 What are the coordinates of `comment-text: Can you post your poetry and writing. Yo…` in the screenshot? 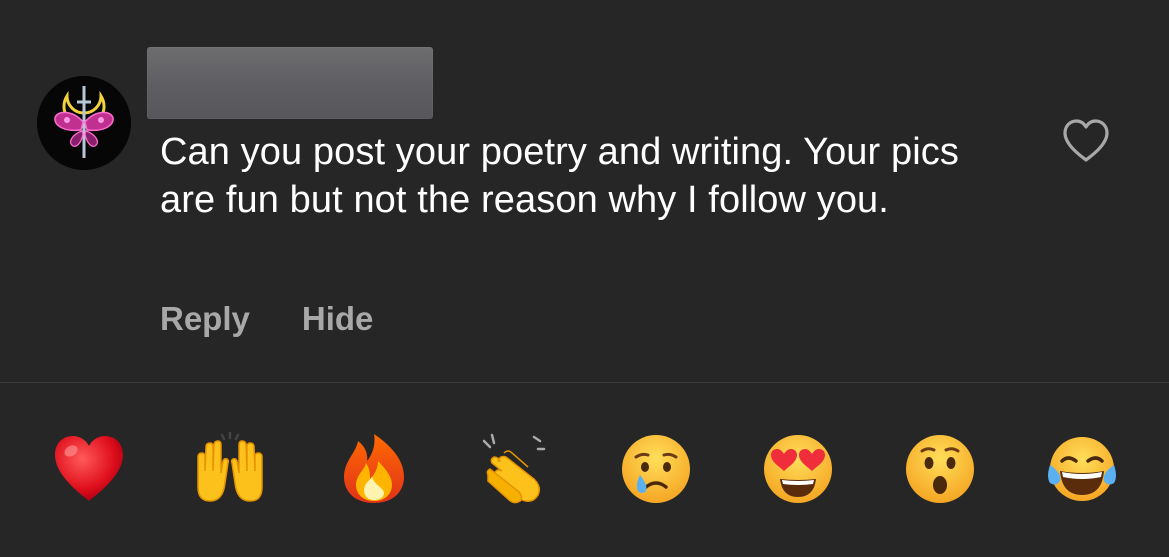 It's located at (559, 176).